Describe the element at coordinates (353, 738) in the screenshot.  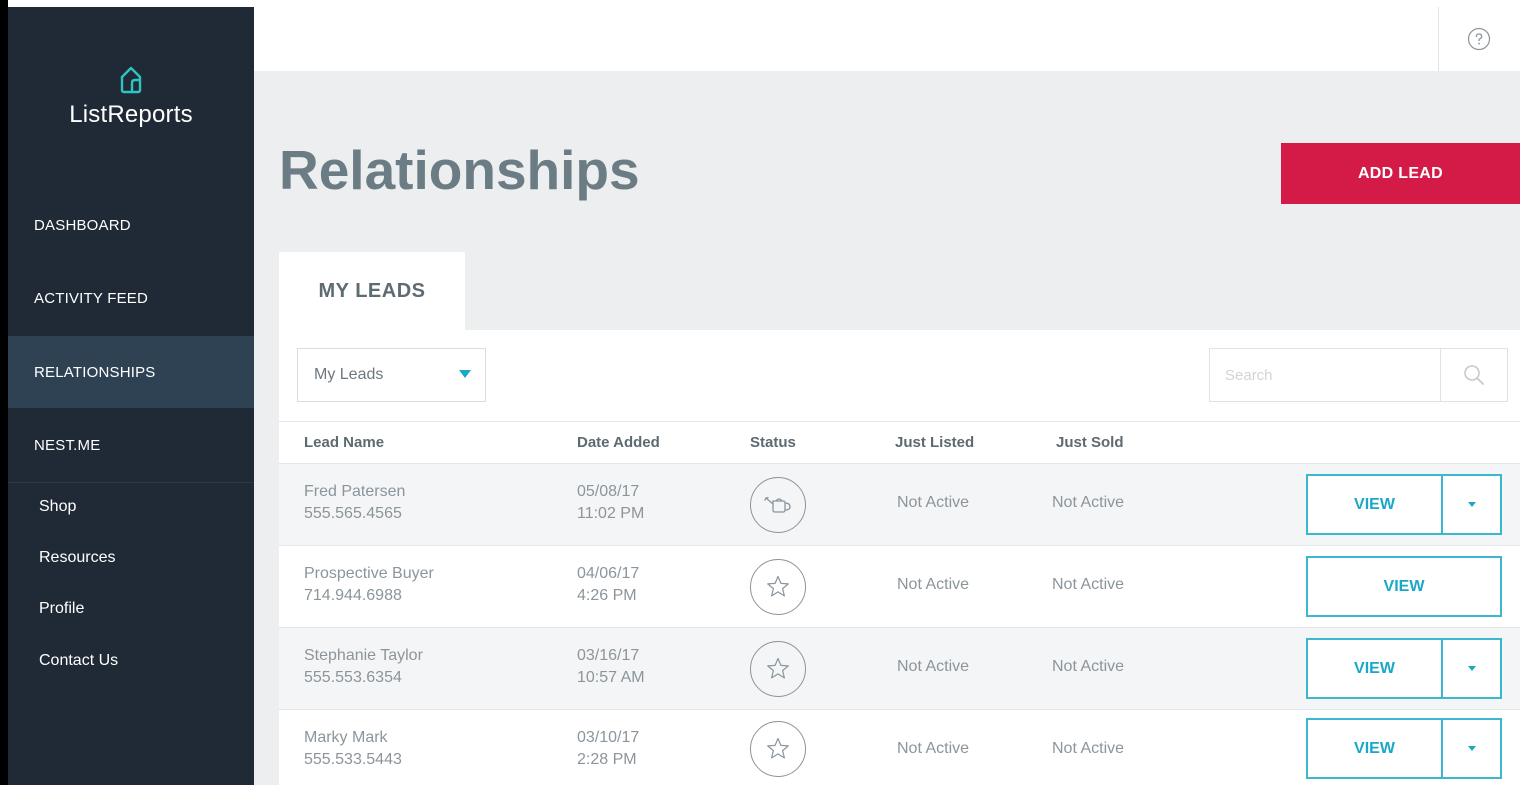
I see `lead-name: Marky Mark` at that location.